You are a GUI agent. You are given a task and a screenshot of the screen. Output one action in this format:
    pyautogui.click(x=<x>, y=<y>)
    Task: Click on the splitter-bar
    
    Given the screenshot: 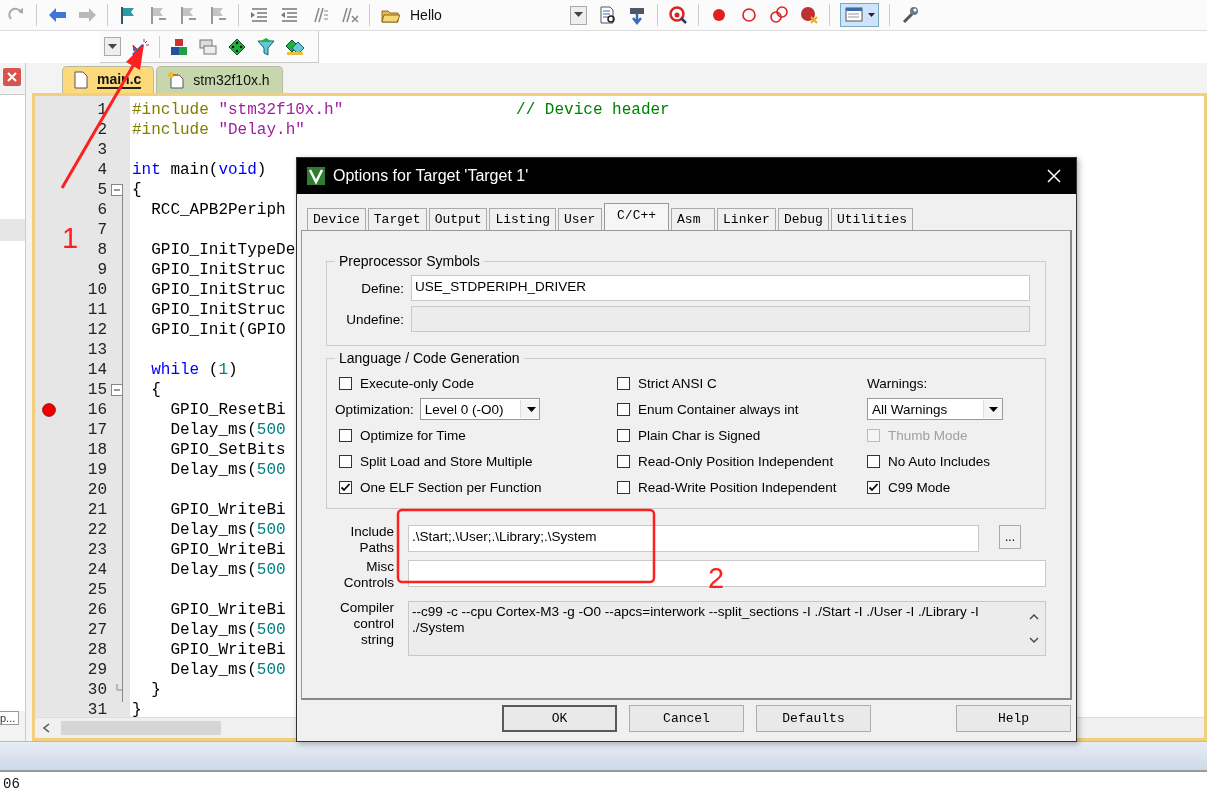 What is the action you would take?
    pyautogui.click(x=603, y=756)
    